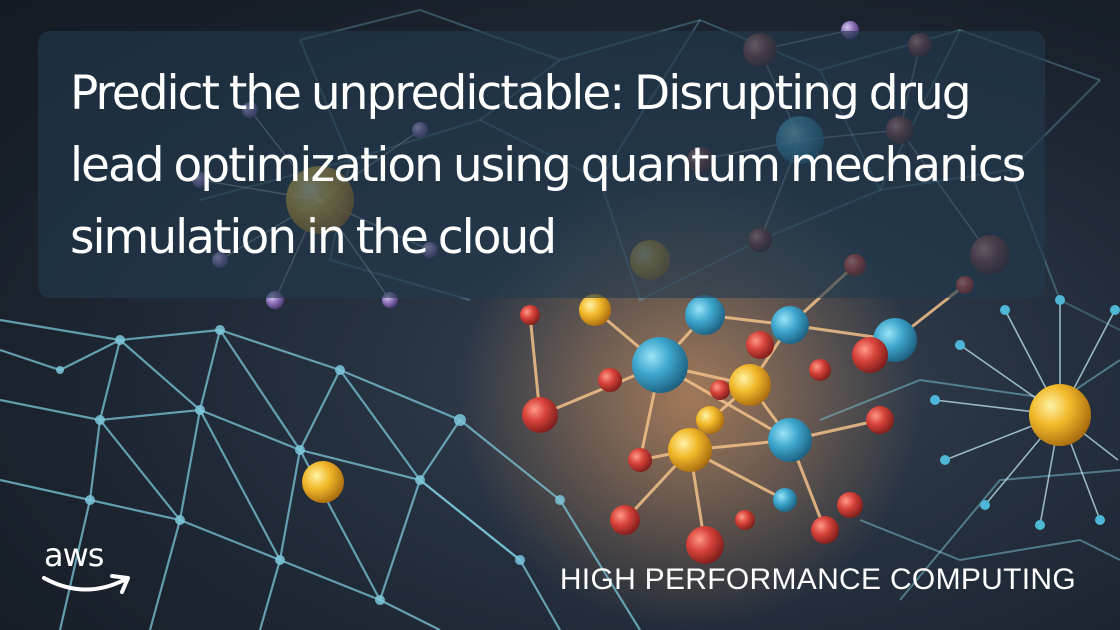  Describe the element at coordinates (817, 579) in the screenshot. I see `category-label: HIGH PERFORMANCE COMPUTING` at that location.